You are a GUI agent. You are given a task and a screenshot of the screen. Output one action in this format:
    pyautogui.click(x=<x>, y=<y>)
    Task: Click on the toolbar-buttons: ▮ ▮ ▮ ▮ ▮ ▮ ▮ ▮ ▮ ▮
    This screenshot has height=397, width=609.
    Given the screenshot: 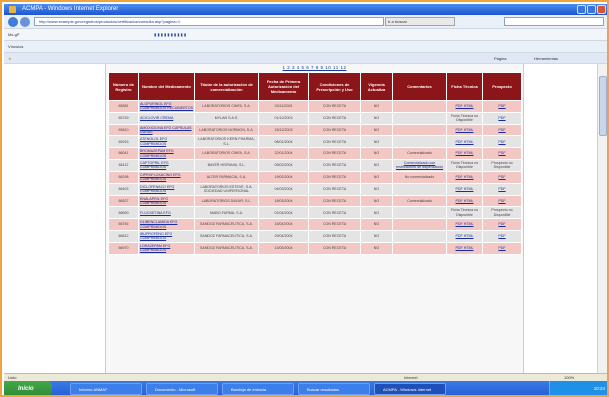 What is the action you would take?
    pyautogui.click(x=170, y=35)
    